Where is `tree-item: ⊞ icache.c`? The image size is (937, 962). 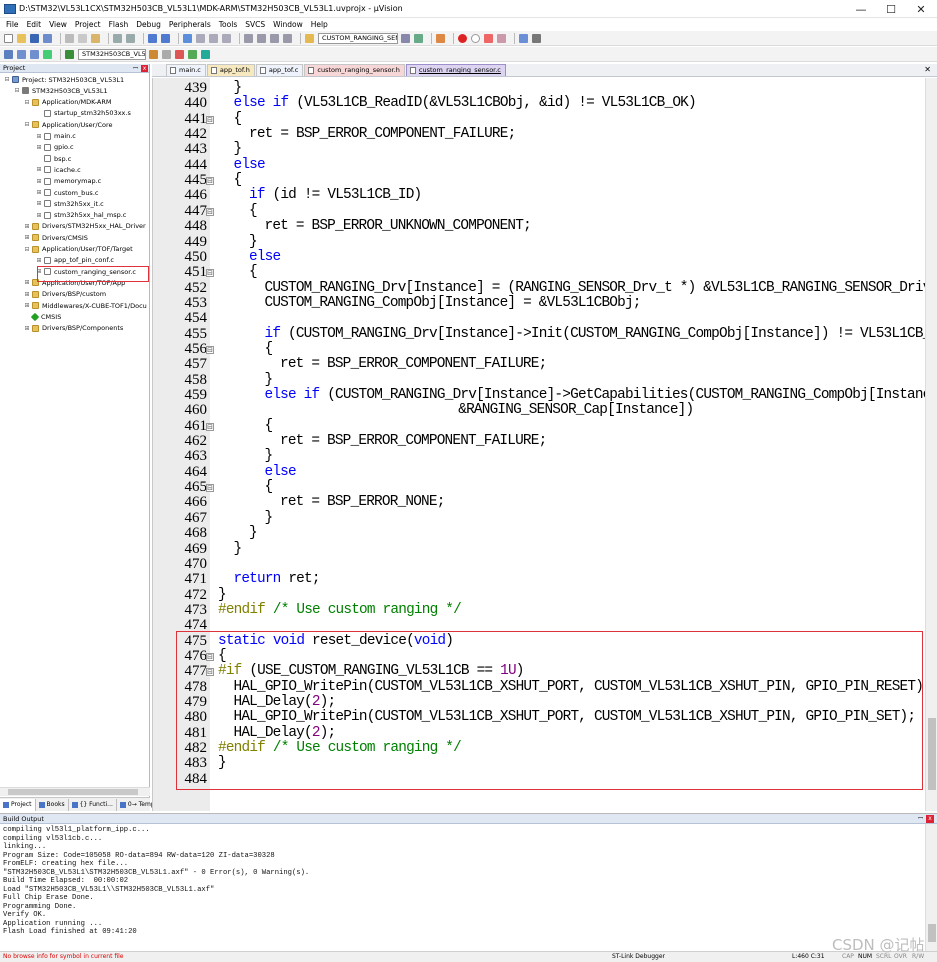 tree-item: ⊞ icache.c is located at coordinates (58, 169).